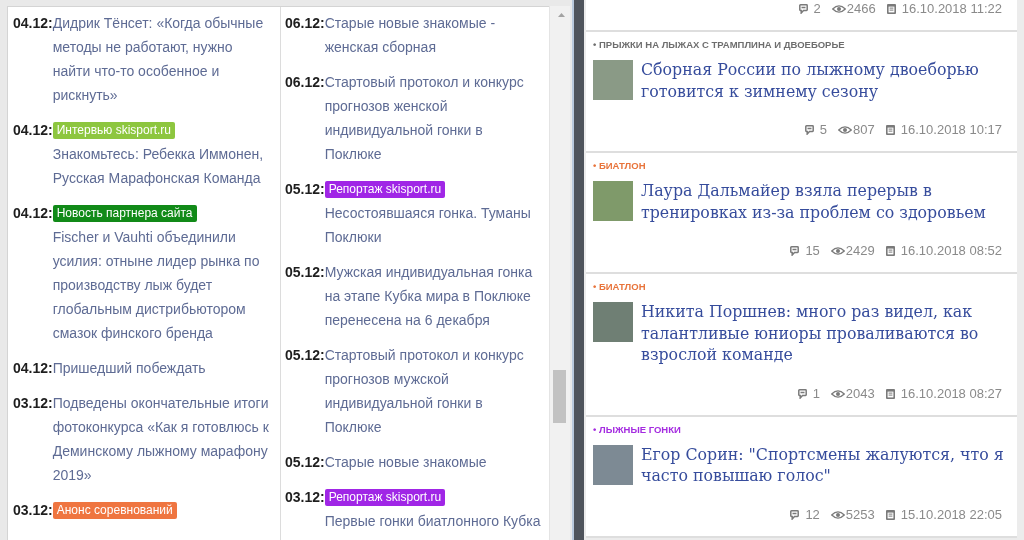 Image resolution: width=1024 pixels, height=540 pixels. What do you see at coordinates (823, 130) in the screenshot?
I see `comment-count: 5` at bounding box center [823, 130].